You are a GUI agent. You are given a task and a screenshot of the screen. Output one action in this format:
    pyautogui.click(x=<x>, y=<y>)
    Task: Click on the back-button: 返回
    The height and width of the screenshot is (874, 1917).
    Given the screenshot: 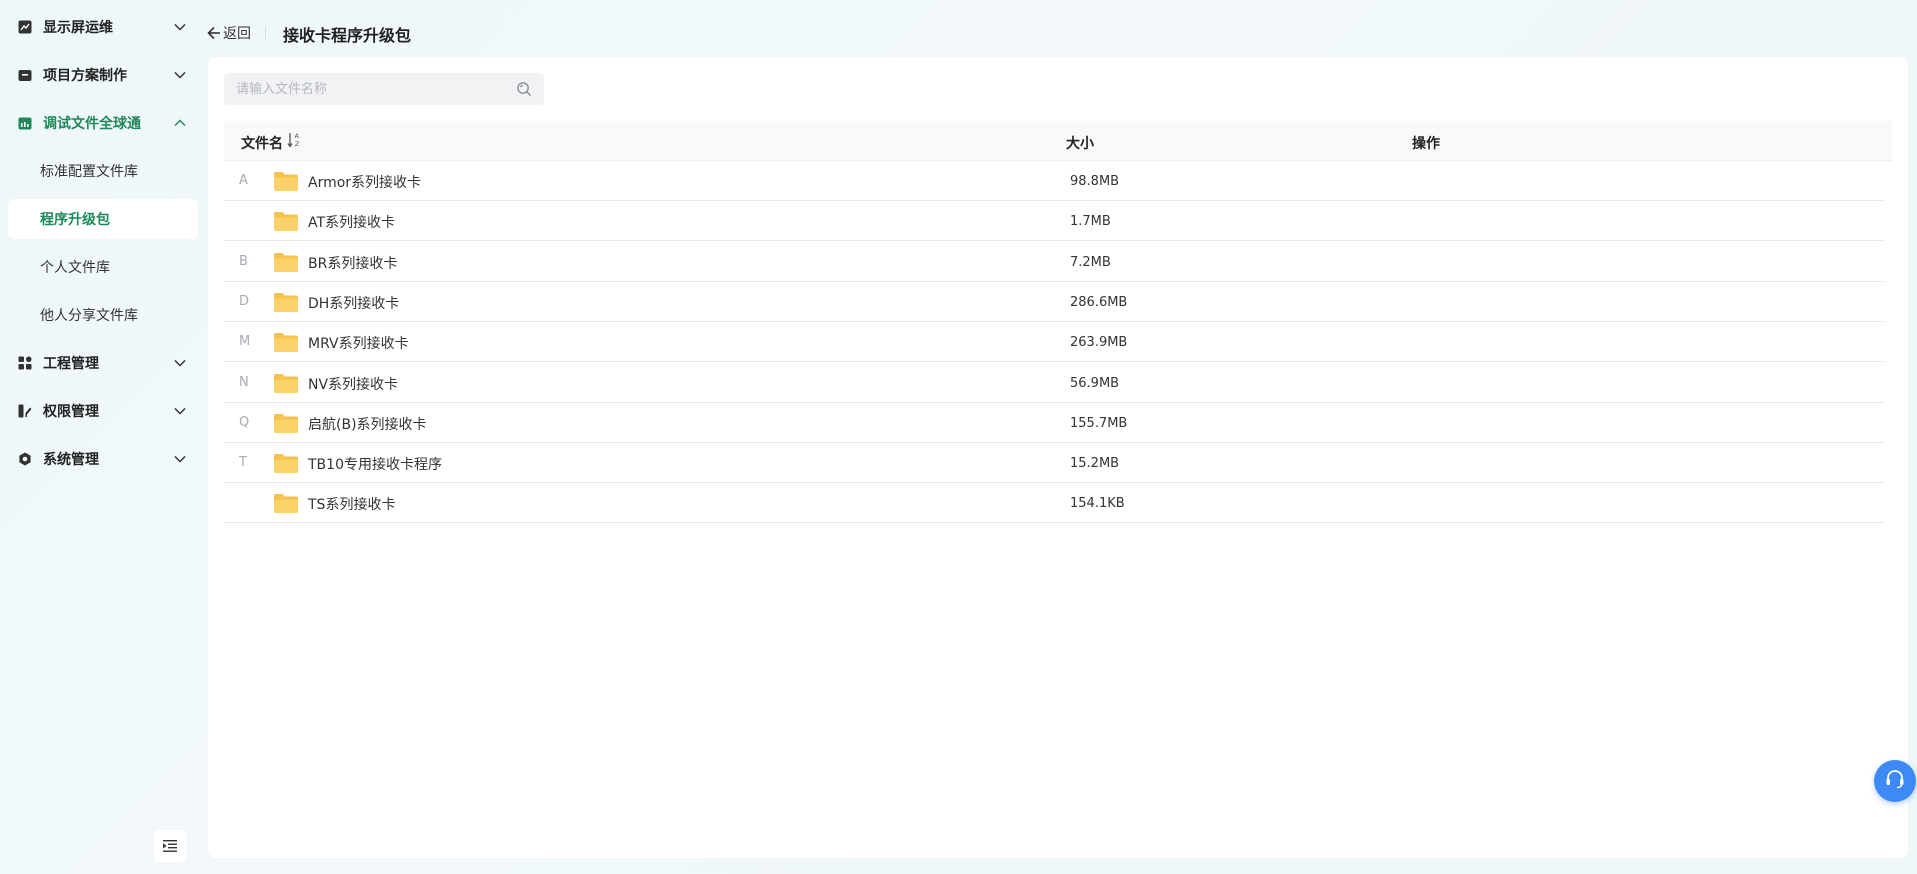 What is the action you would take?
    pyautogui.click(x=229, y=33)
    